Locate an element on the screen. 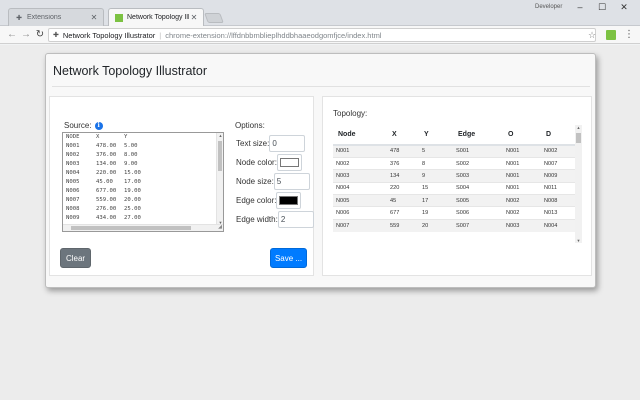 The height and width of the screenshot is (400, 640). table-row: N002 376 8 S002 N001 N007 is located at coordinates (454, 163).